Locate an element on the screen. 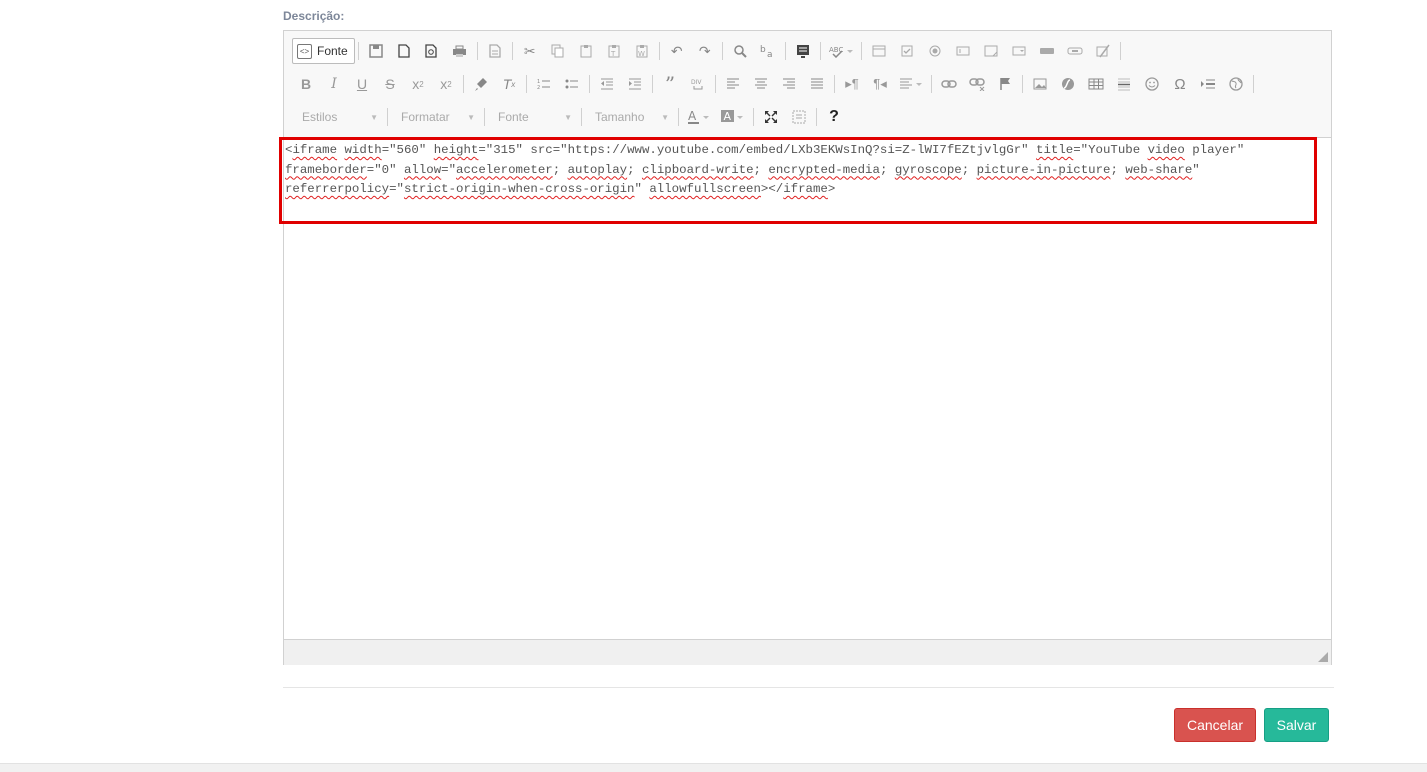  show-blocks-icon is located at coordinates (799, 117).